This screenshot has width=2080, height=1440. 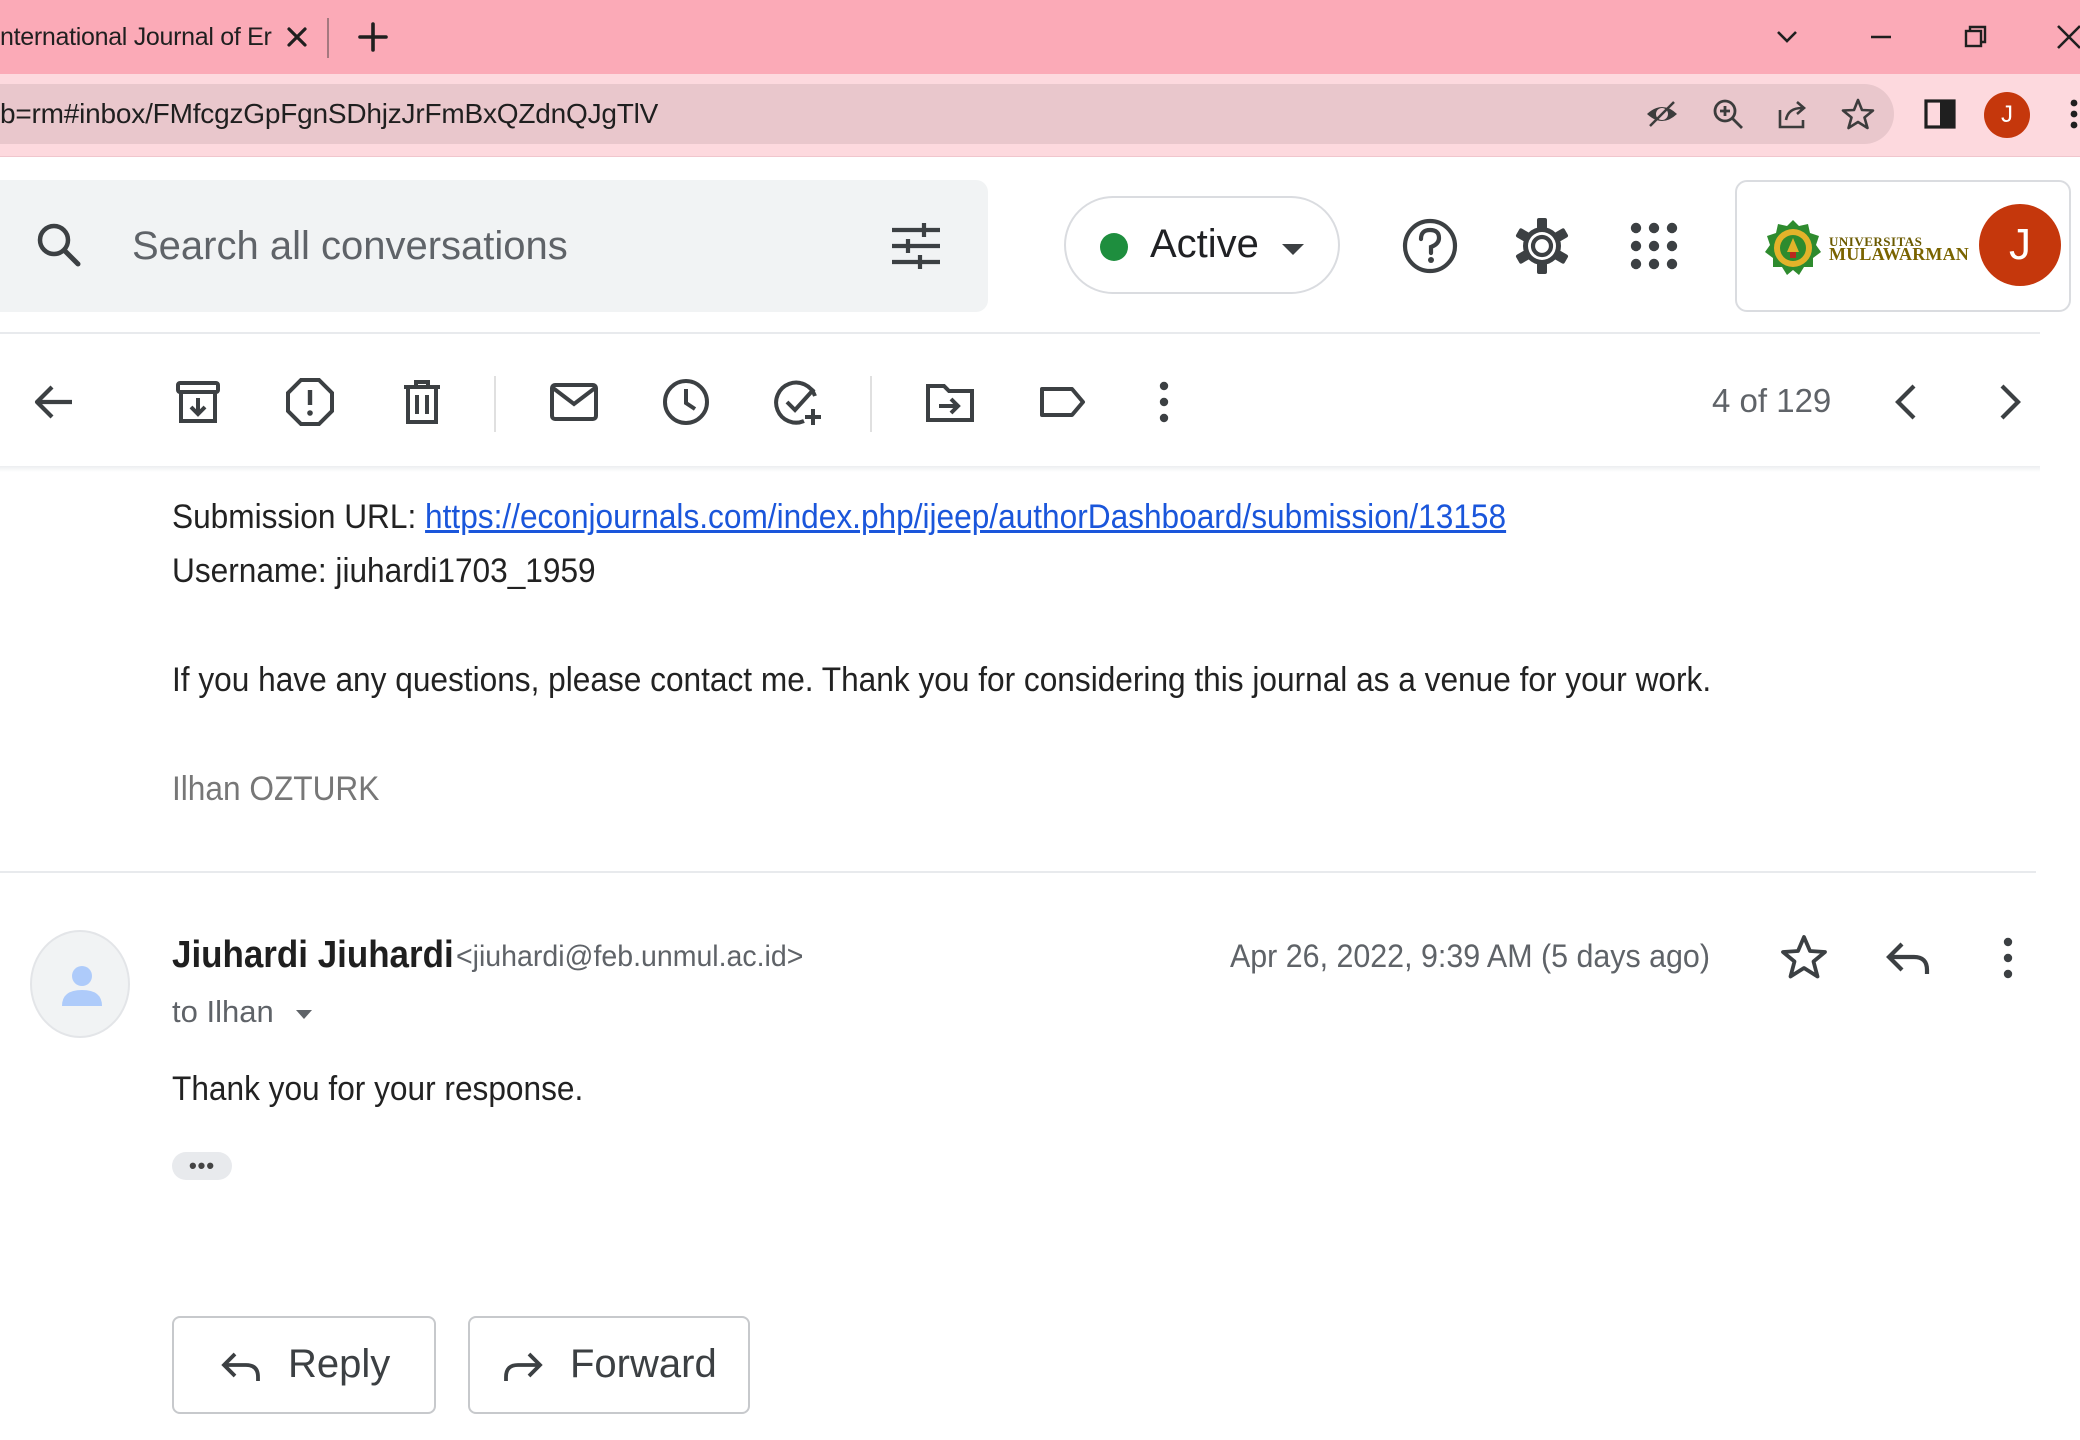 What do you see at coordinates (1293, 249) in the screenshot?
I see `caret-down-icon` at bounding box center [1293, 249].